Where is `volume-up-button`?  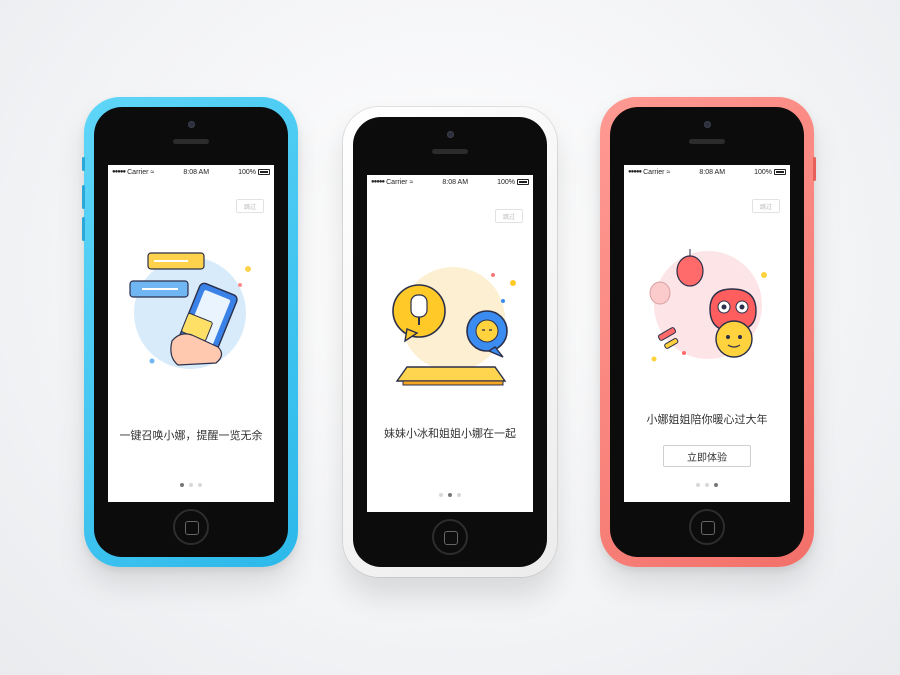 volume-up-button is located at coordinates (83, 197).